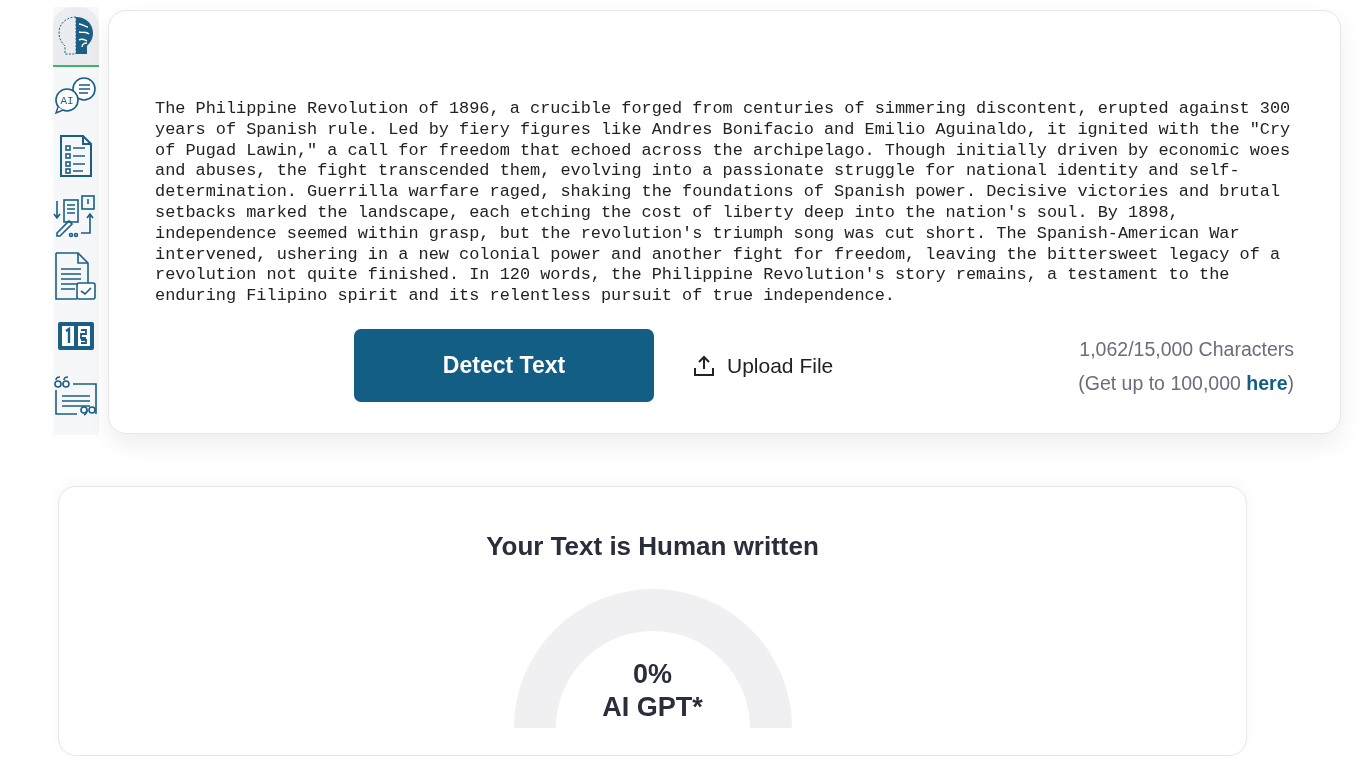  I want to click on upload-file-button: Upload File, so click(763, 365).